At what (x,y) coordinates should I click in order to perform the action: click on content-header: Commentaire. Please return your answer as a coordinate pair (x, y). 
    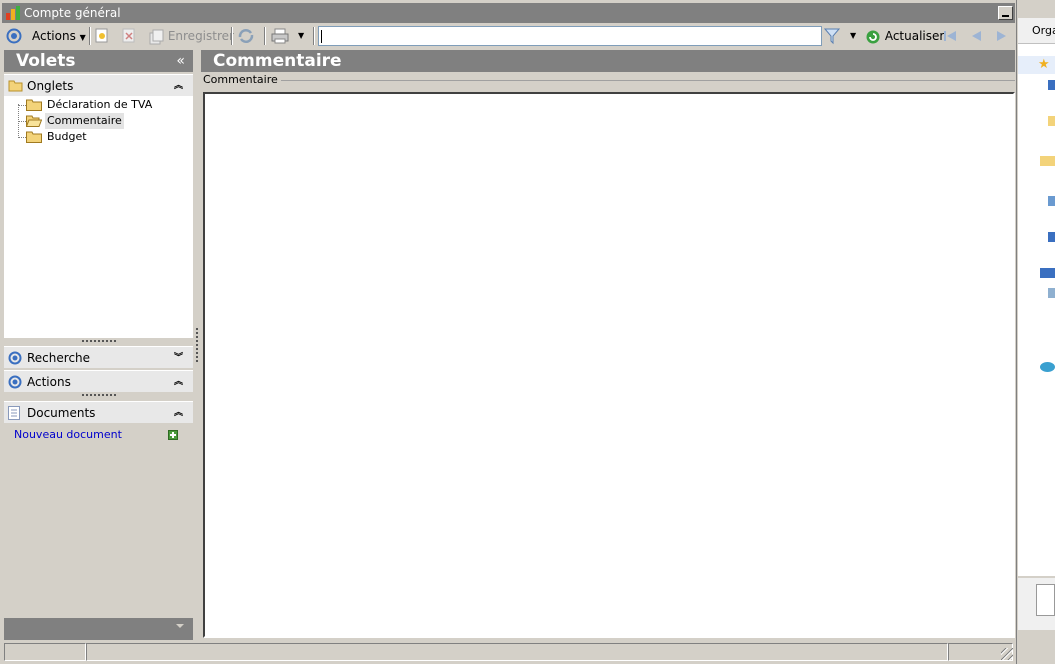
    Looking at the image, I should click on (608, 61).